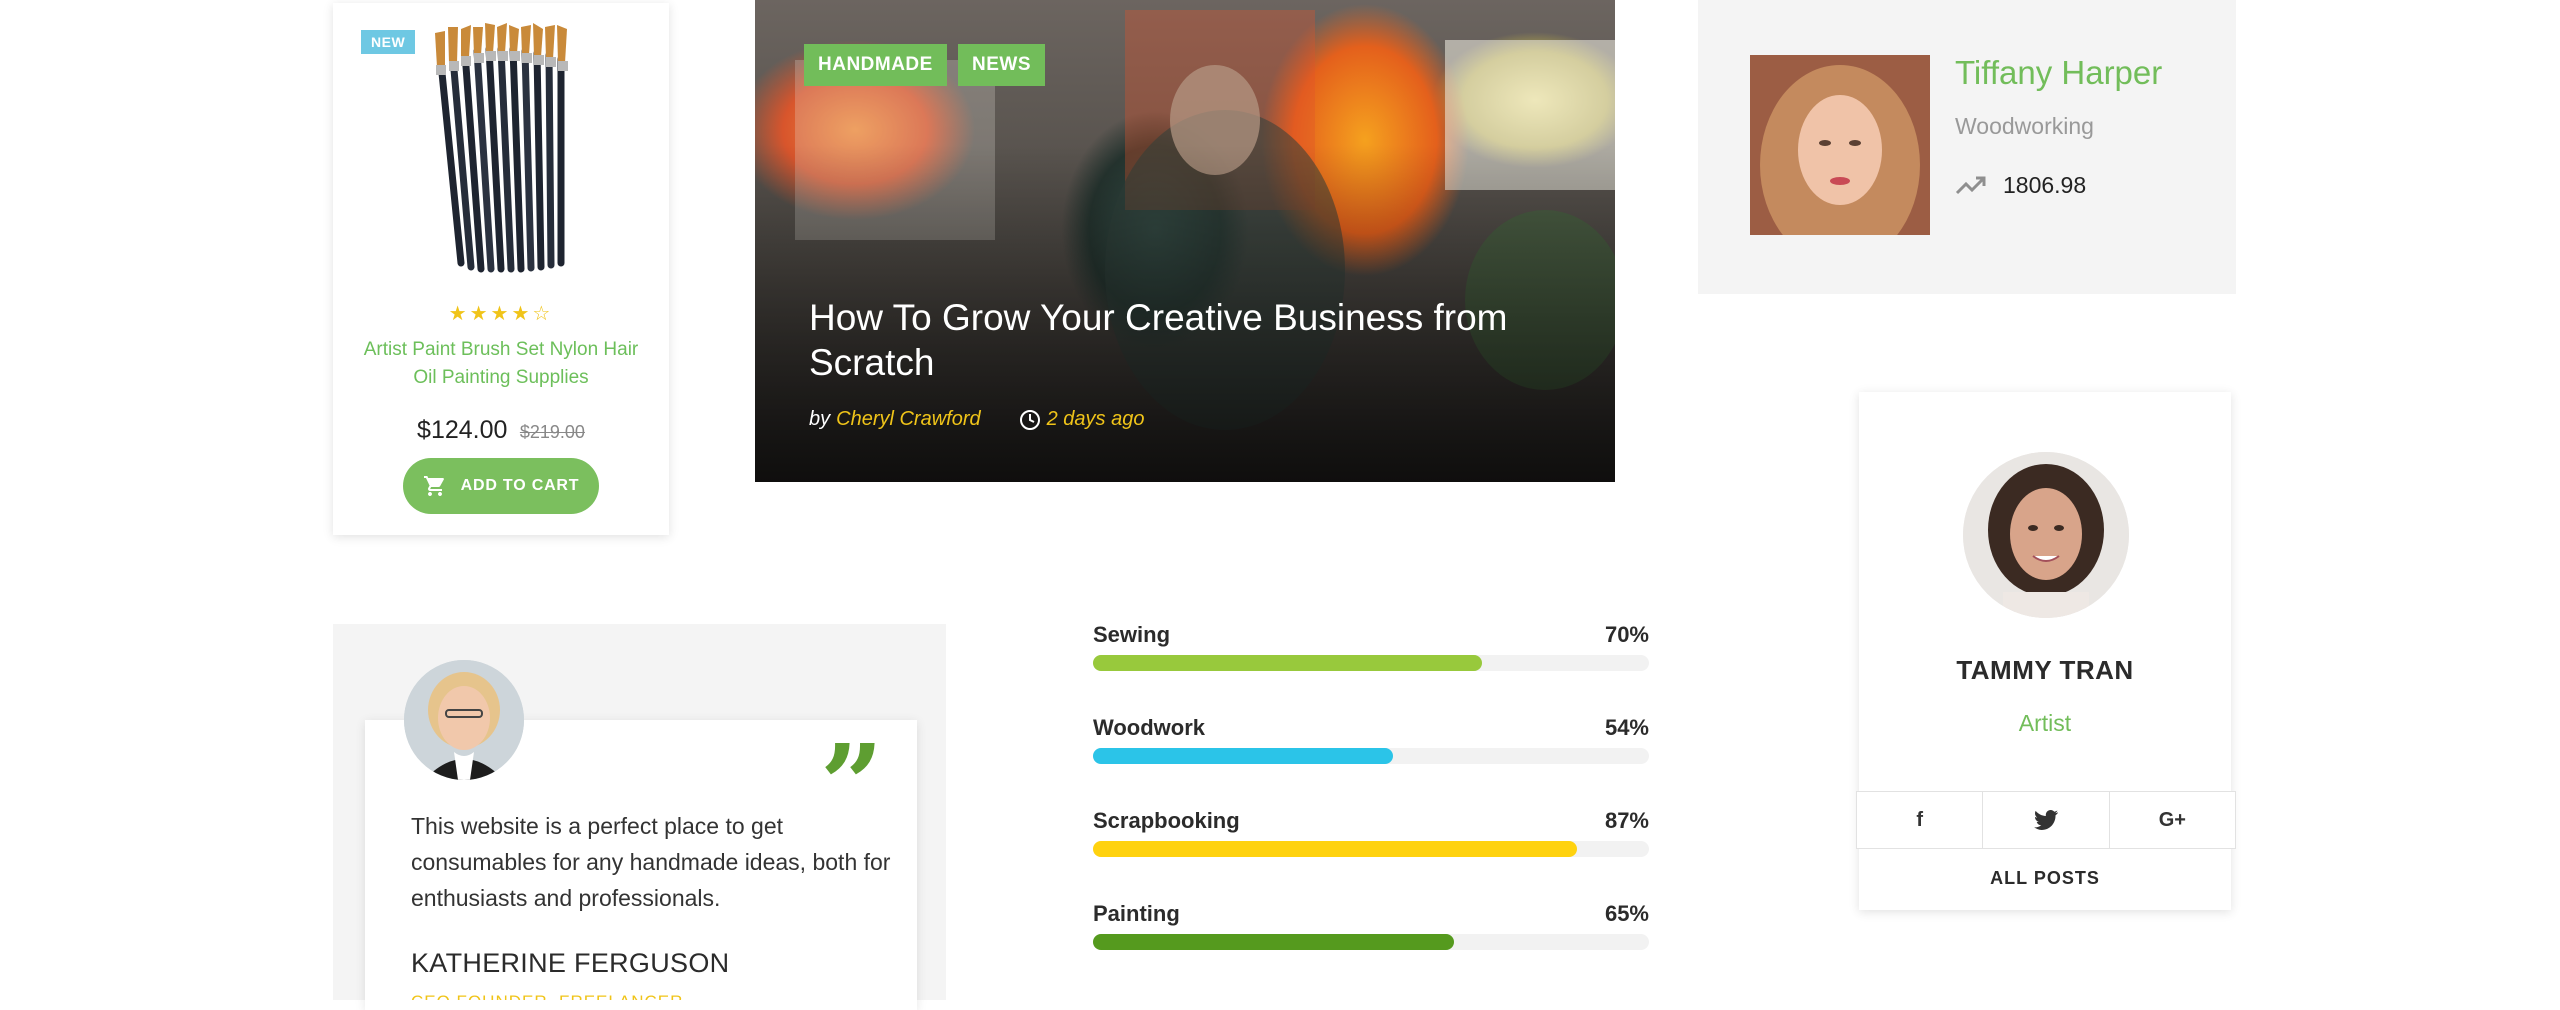 The image size is (2560, 1010). I want to click on google-plus-icon: G+, so click(2172, 819).